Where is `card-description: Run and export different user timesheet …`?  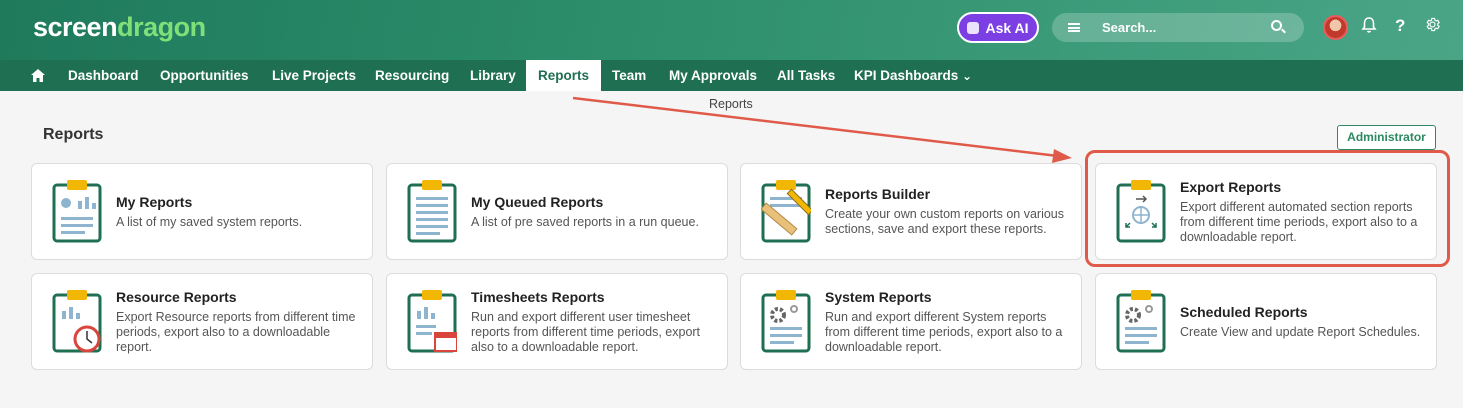 card-description: Run and export different user timesheet … is located at coordinates (586, 331).